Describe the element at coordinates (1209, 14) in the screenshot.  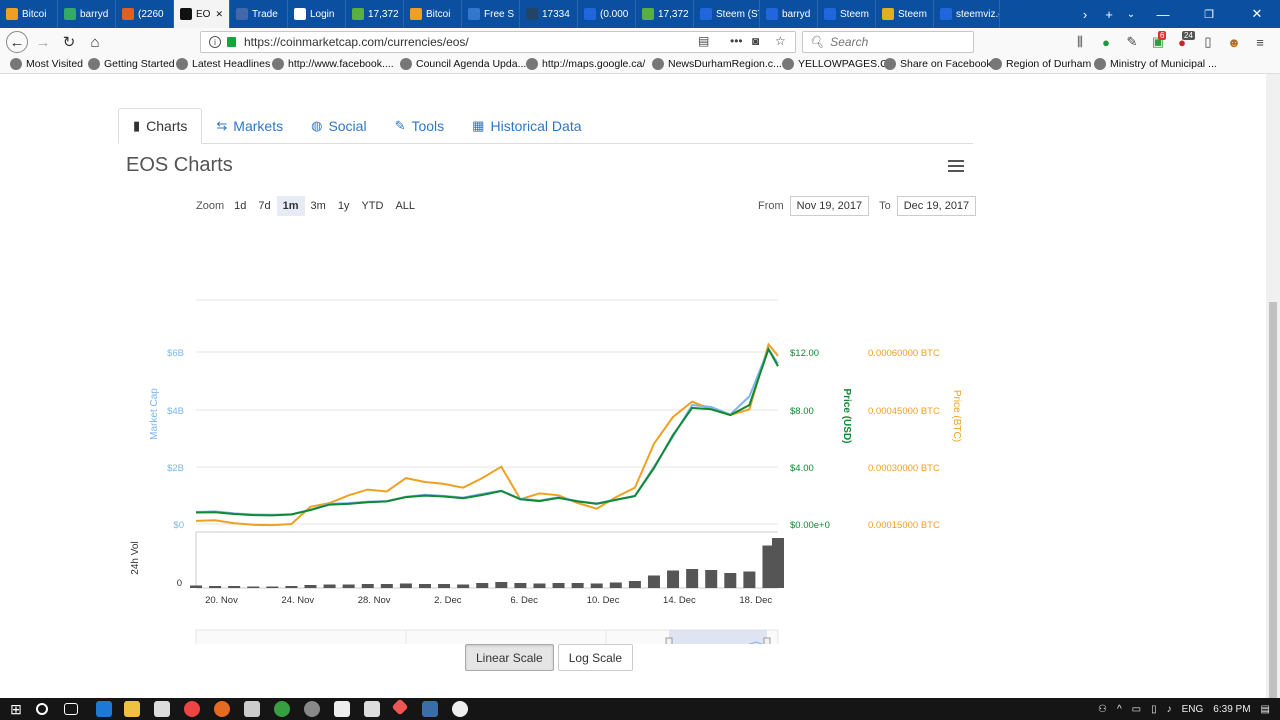
I see `restore-button: ❐` at that location.